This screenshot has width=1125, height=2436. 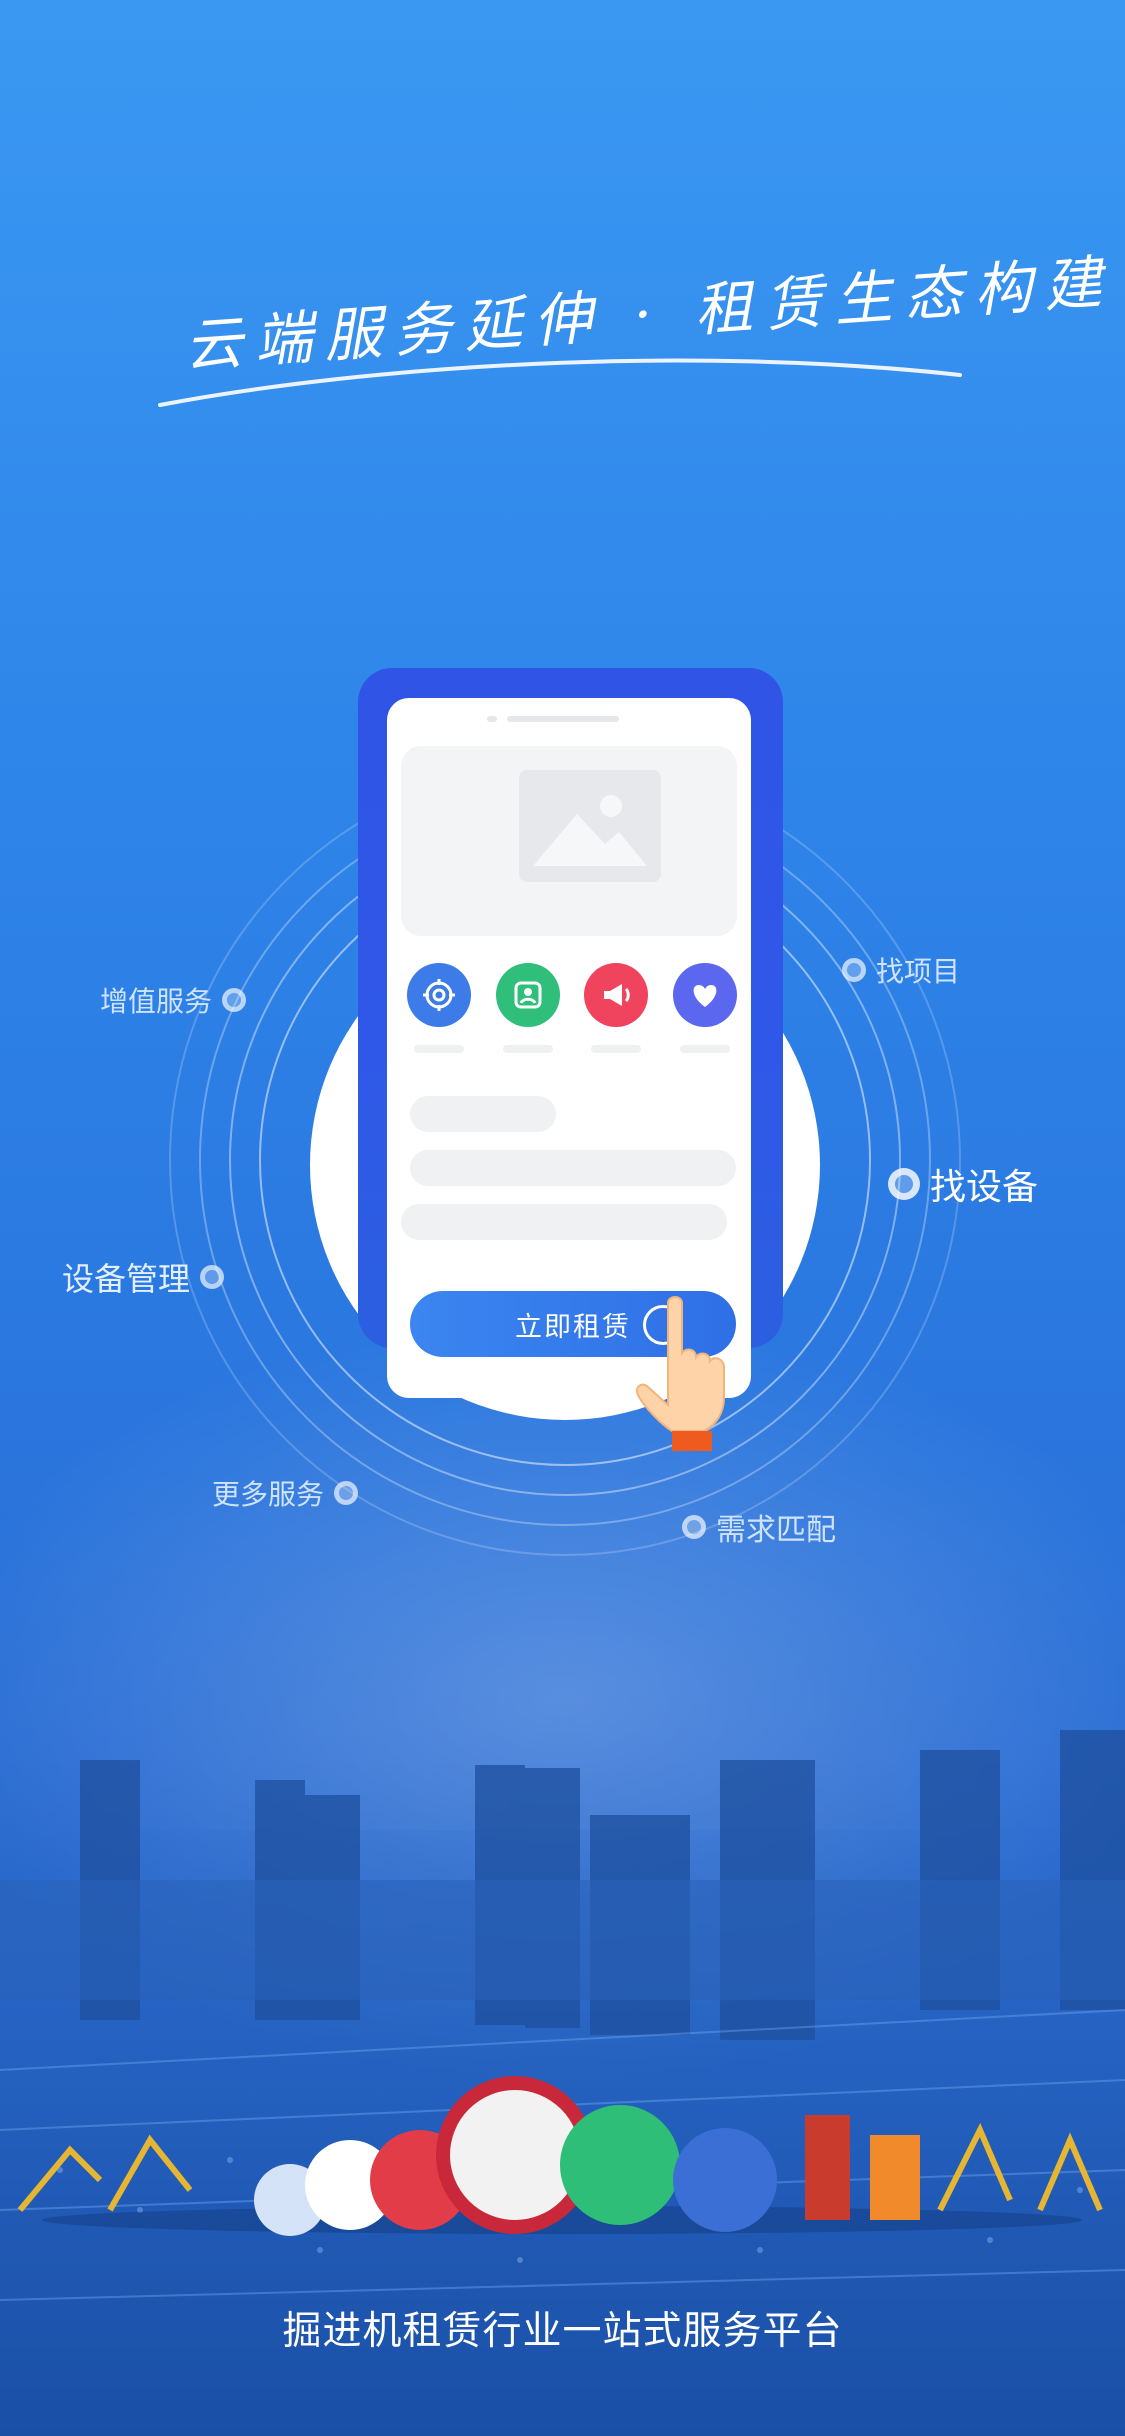 What do you see at coordinates (560, 2156) in the screenshot?
I see `tunnel-machines-illustration` at bounding box center [560, 2156].